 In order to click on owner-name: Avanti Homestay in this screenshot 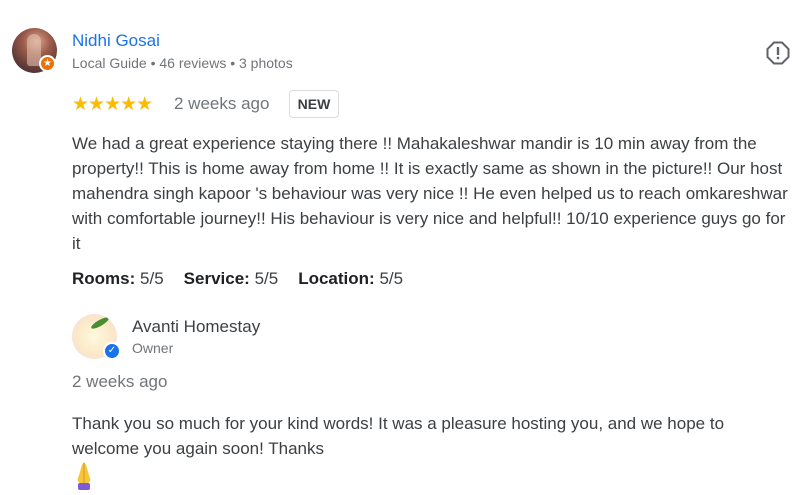, I will do `click(196, 326)`.